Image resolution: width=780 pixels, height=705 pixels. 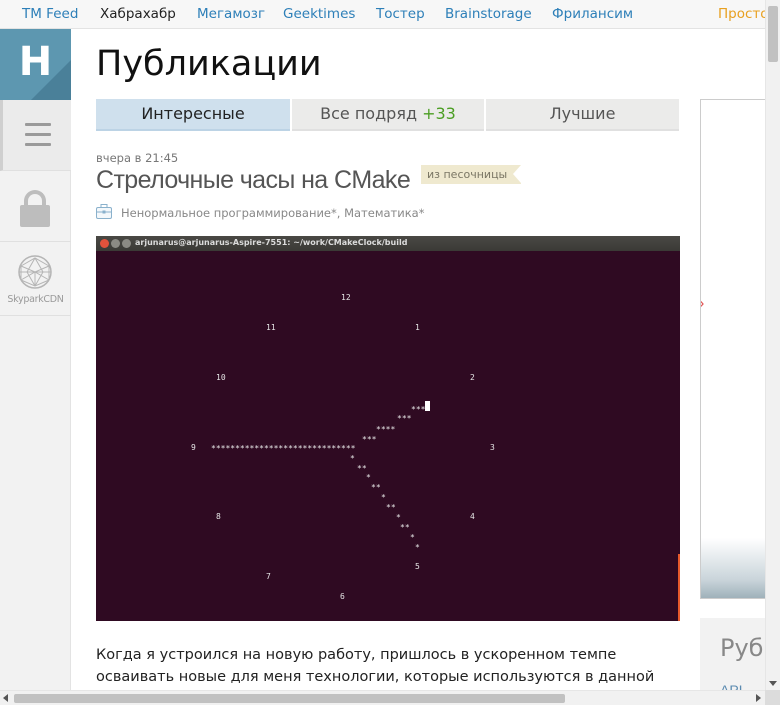 I want to click on clock-number-9: 9, so click(x=193, y=447).